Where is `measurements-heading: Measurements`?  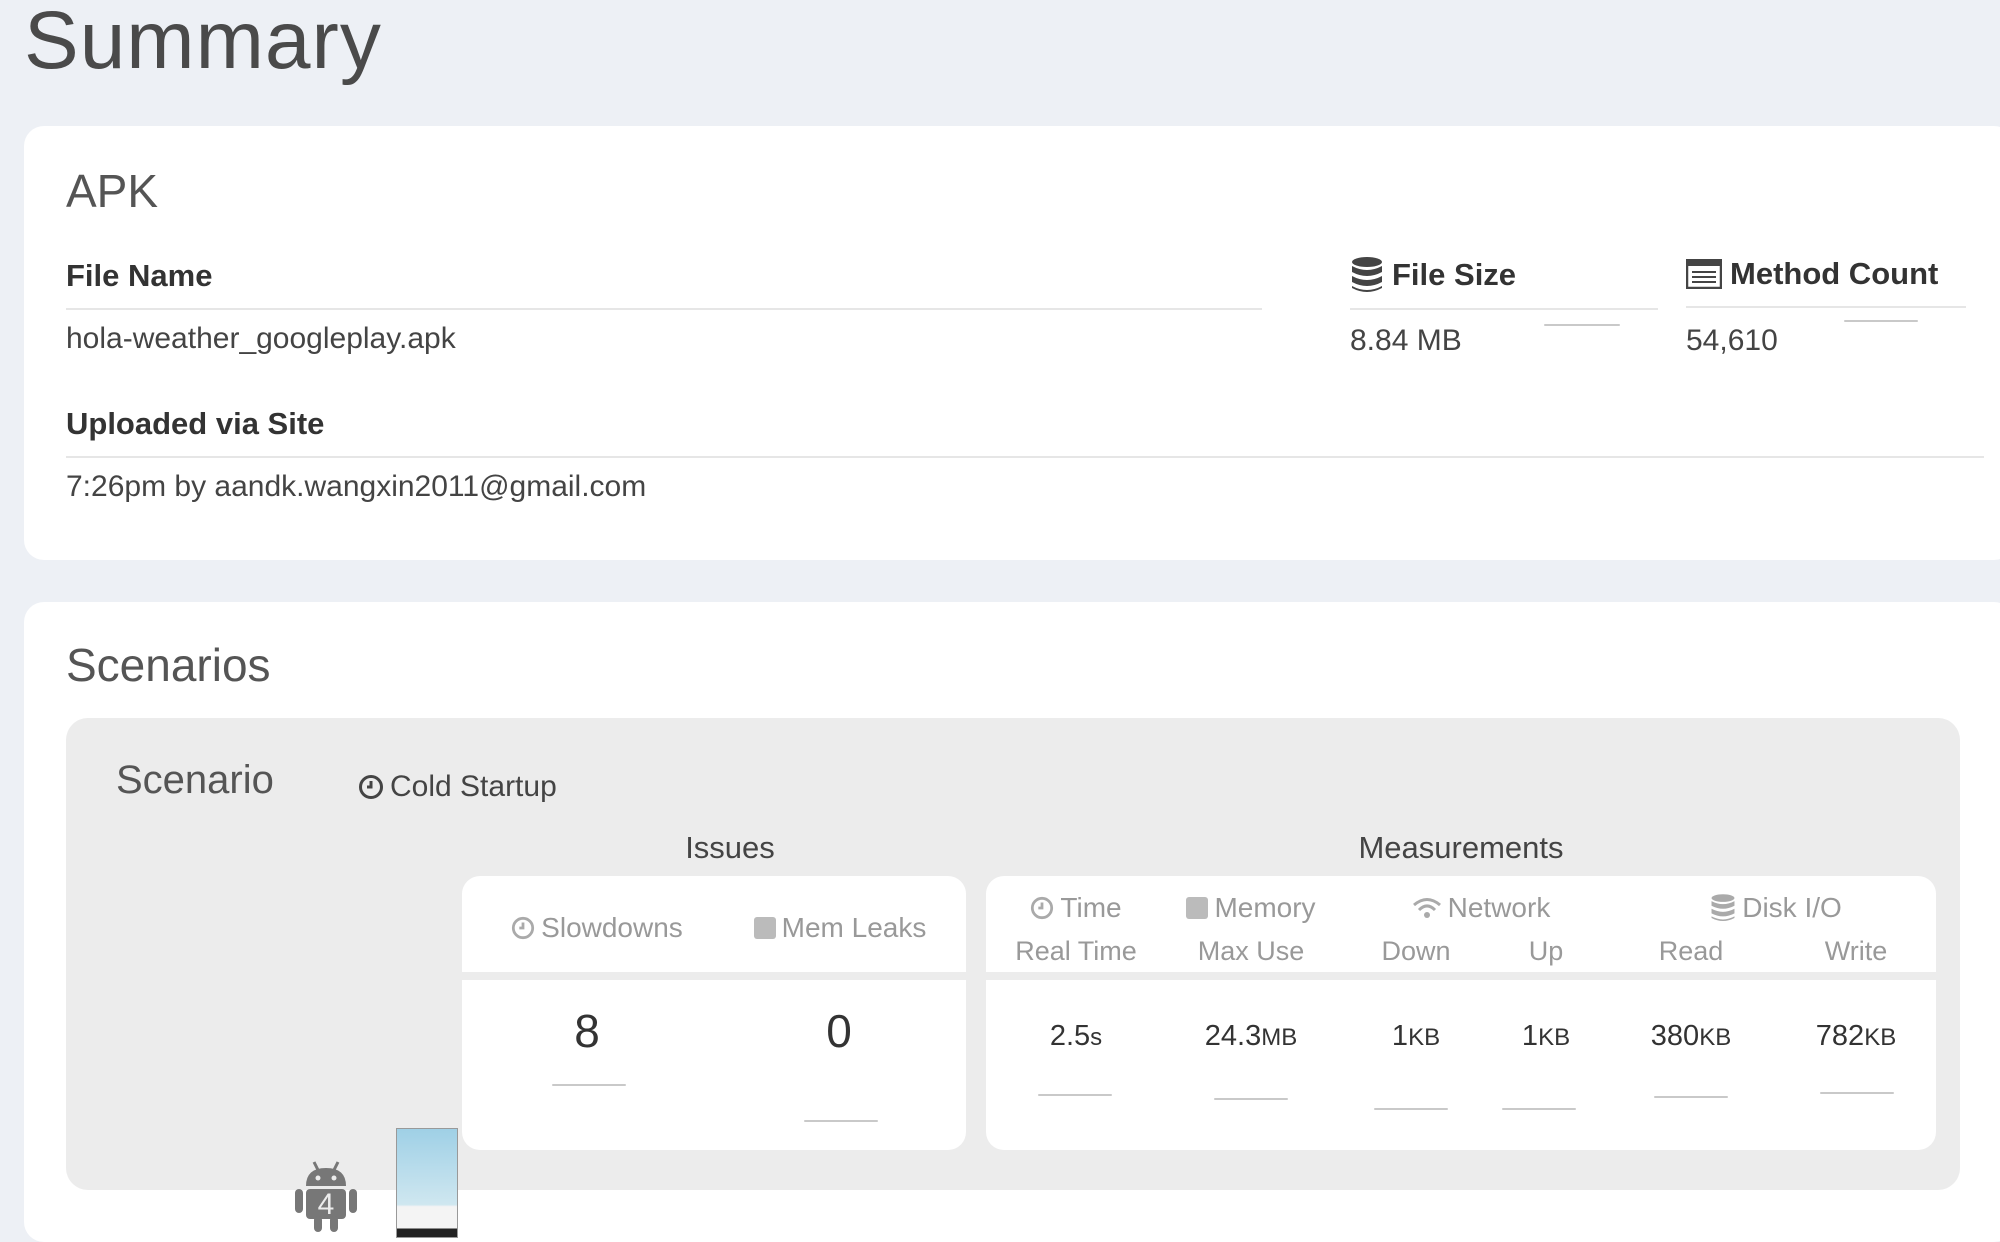 measurements-heading: Measurements is located at coordinates (1461, 847).